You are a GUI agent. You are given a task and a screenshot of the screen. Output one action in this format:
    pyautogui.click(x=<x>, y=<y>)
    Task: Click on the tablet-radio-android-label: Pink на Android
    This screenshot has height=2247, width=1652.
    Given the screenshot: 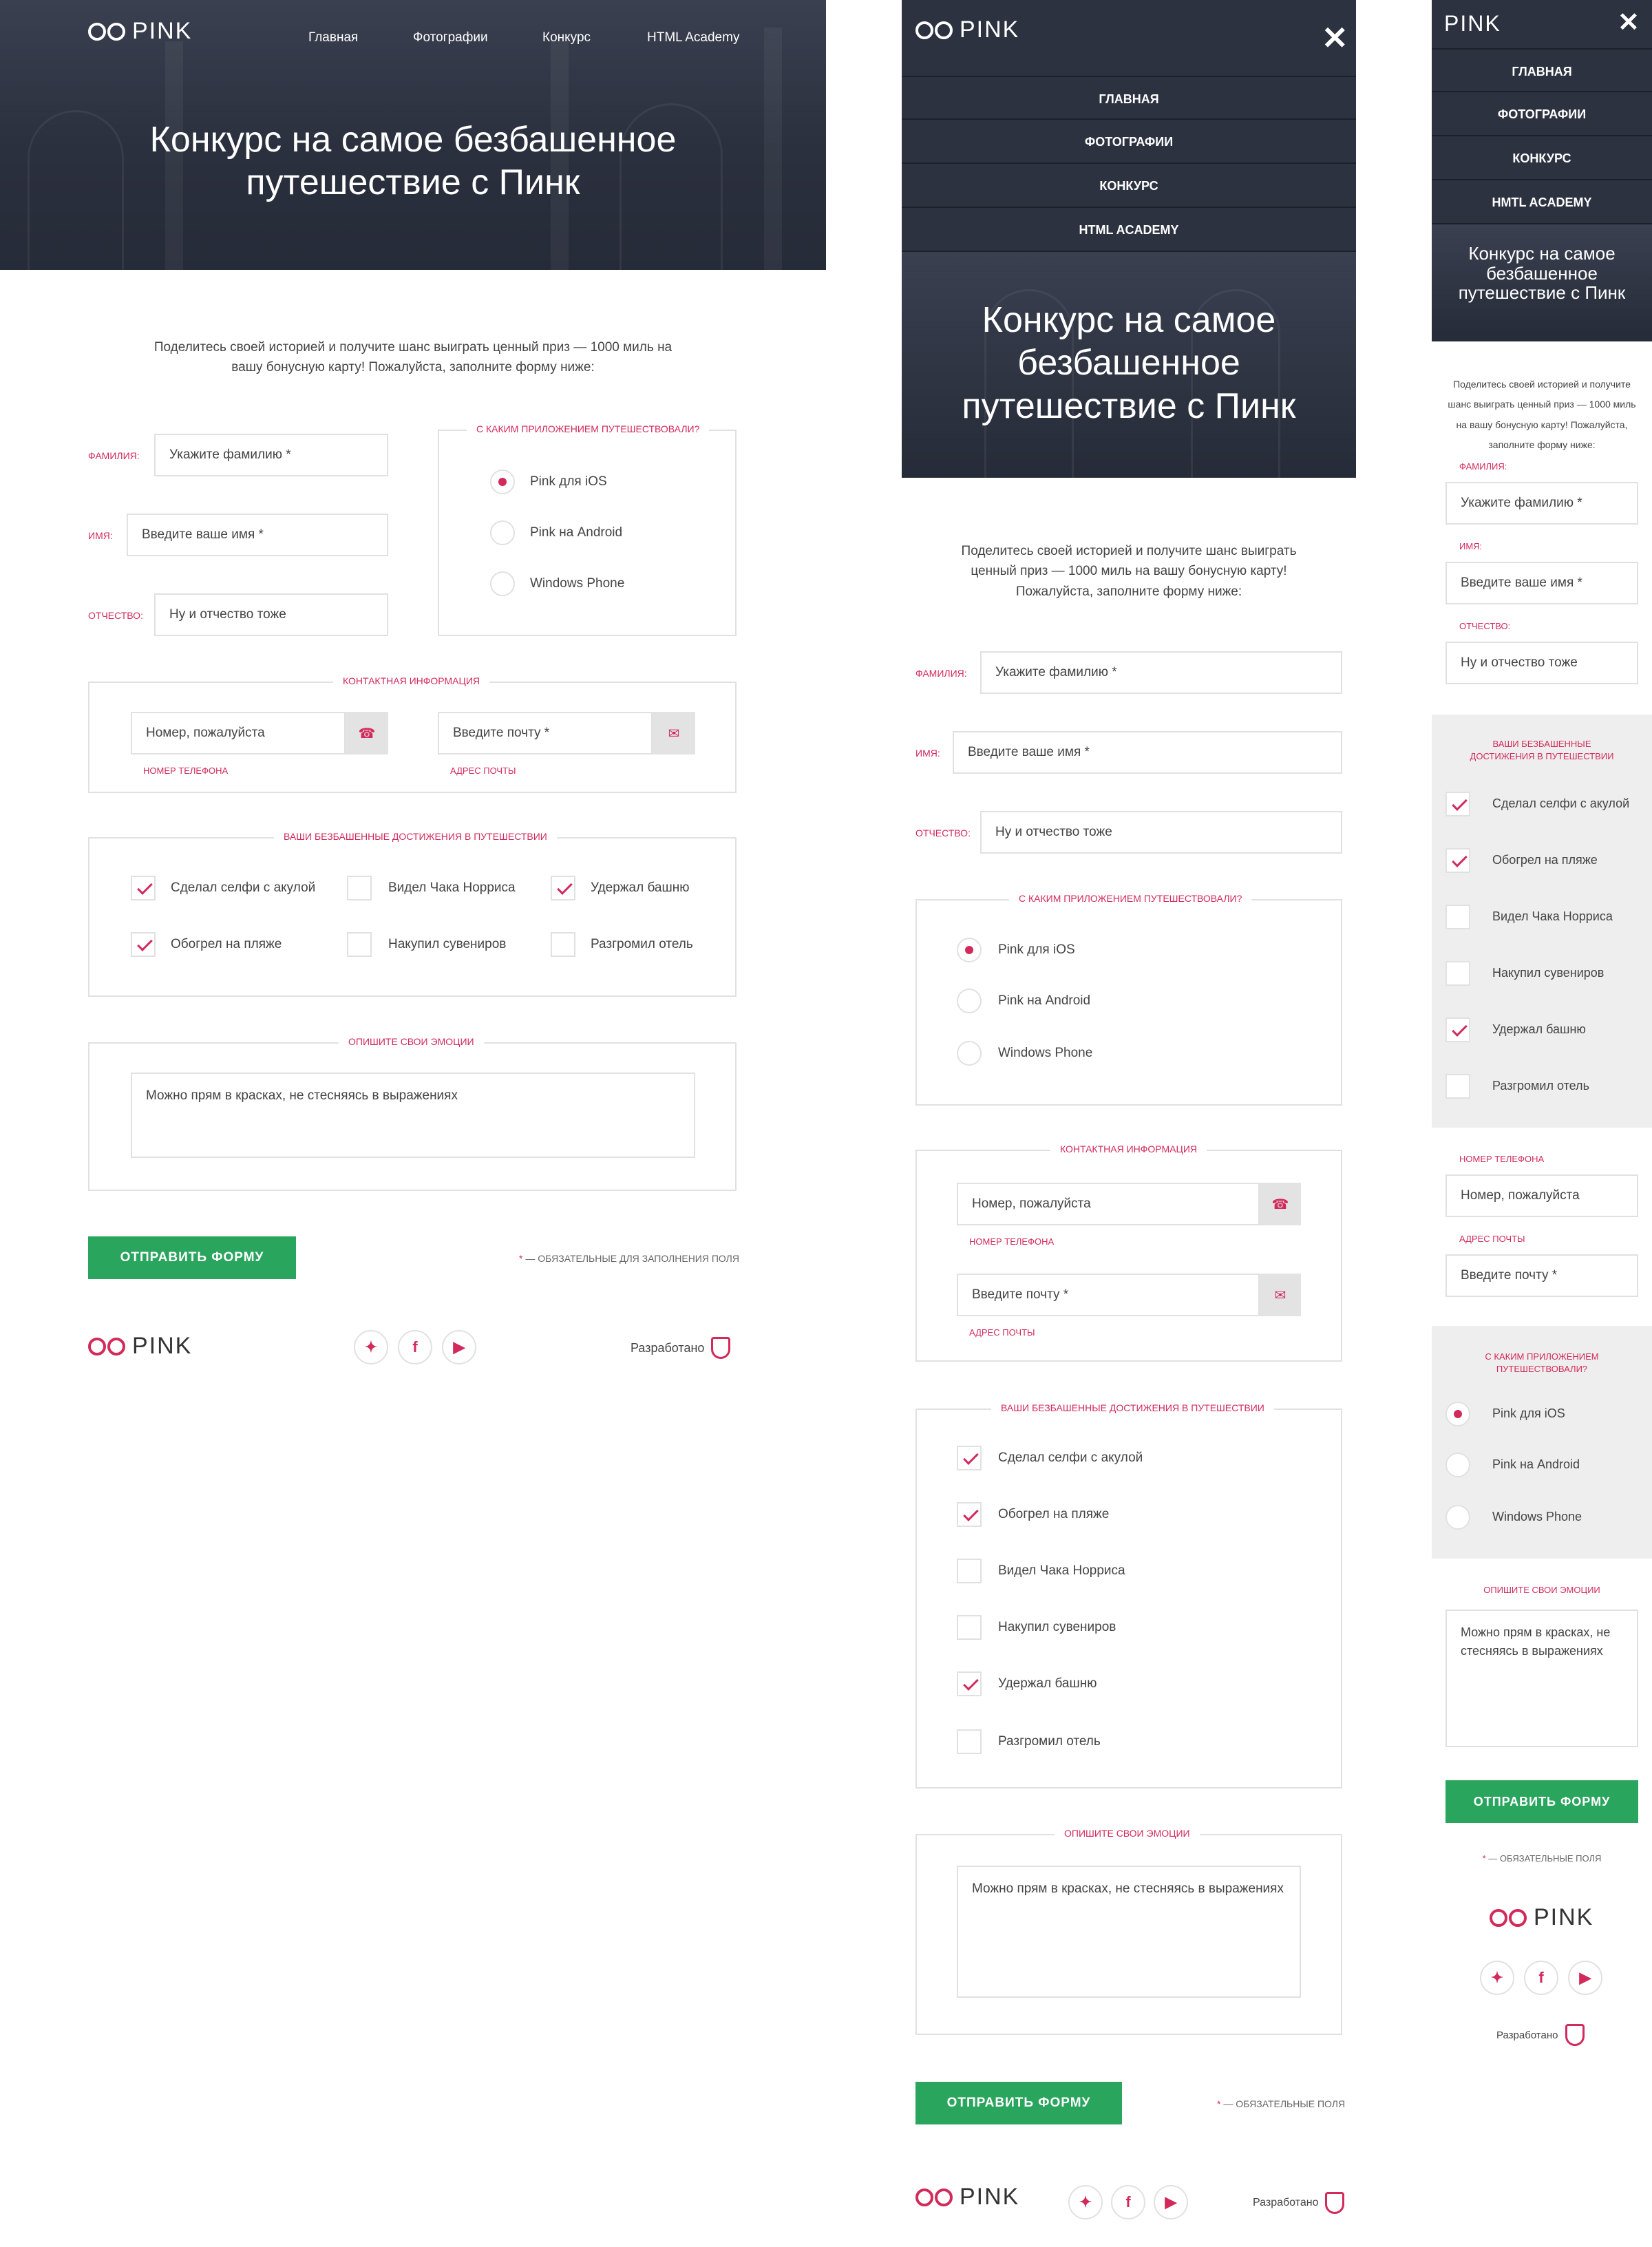 What is the action you would take?
    pyautogui.click(x=1044, y=1001)
    